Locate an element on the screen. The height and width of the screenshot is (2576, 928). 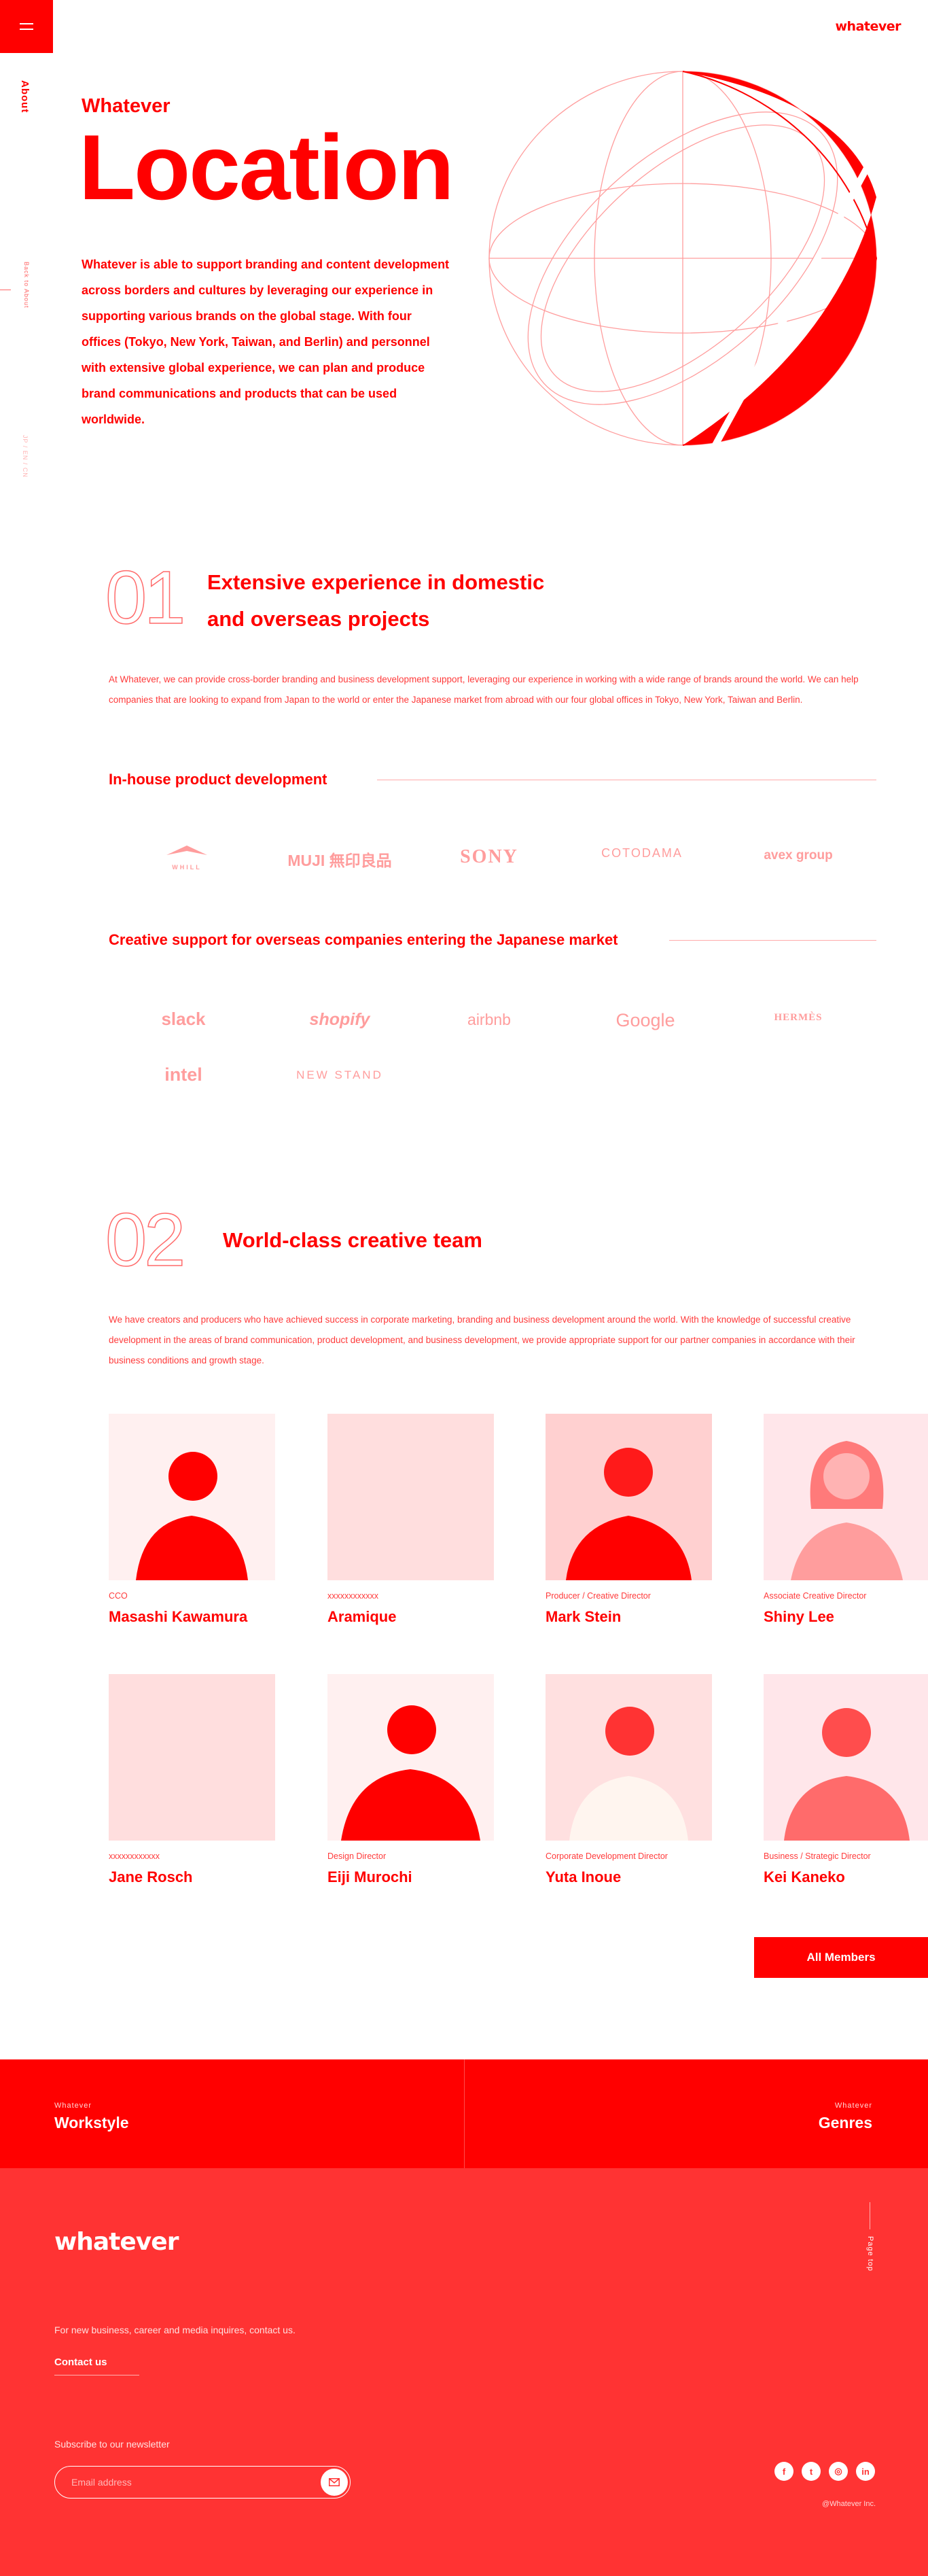
section-title-01-line1: Extensive experience in domestic is located at coordinates (376, 582).